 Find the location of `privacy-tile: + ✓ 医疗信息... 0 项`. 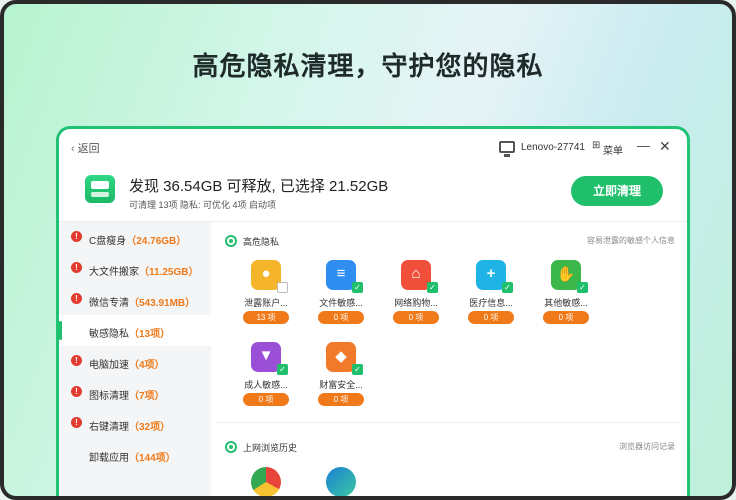

privacy-tile: + ✓ 医疗信息... 0 项 is located at coordinates (491, 296).